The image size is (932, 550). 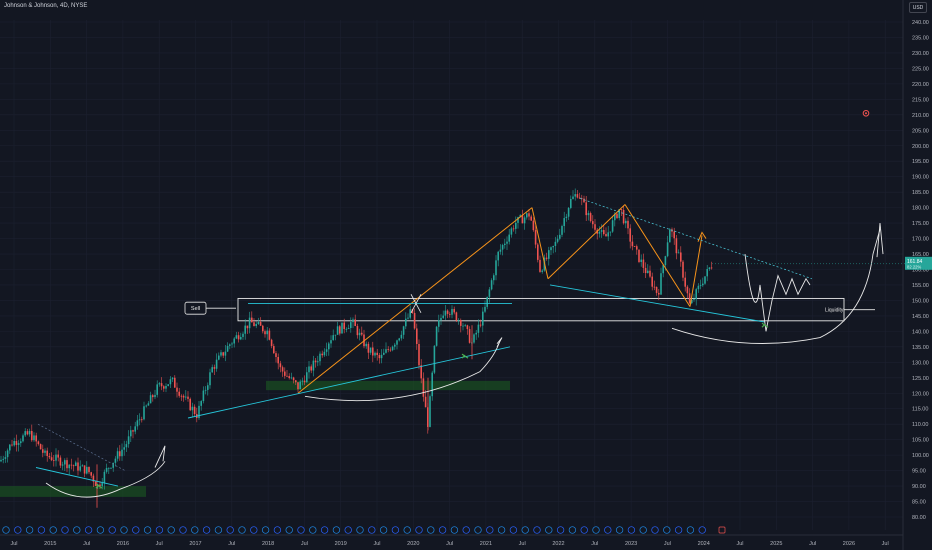 I want to click on y-tick-label: 145.00, so click(x=920, y=317).